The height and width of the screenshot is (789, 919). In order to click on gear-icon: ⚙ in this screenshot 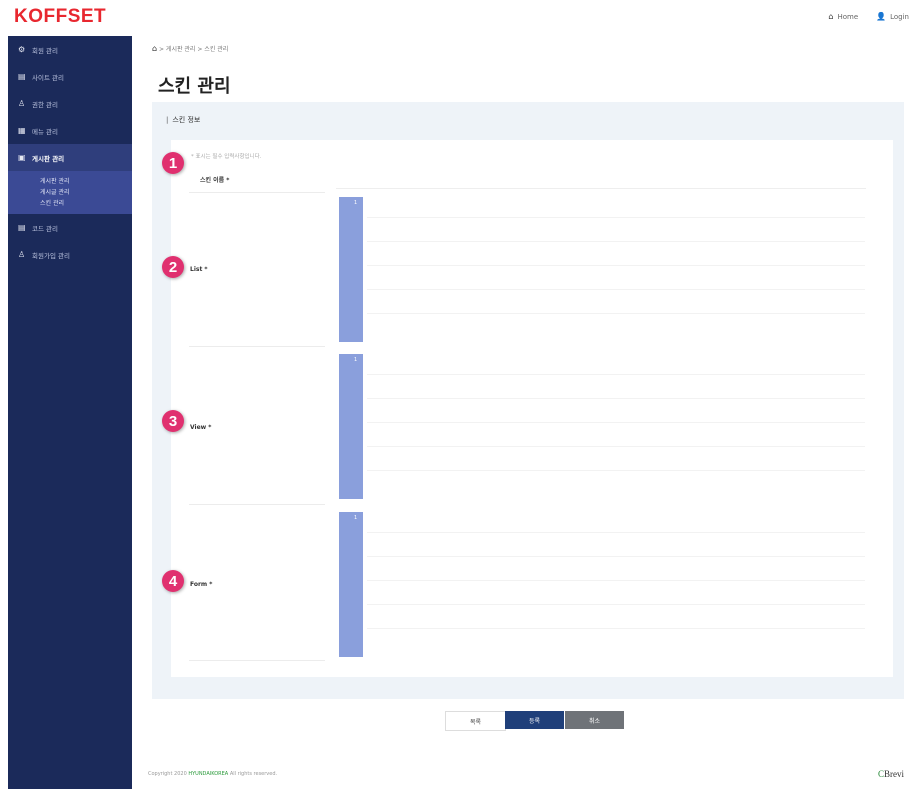, I will do `click(22, 49)`.